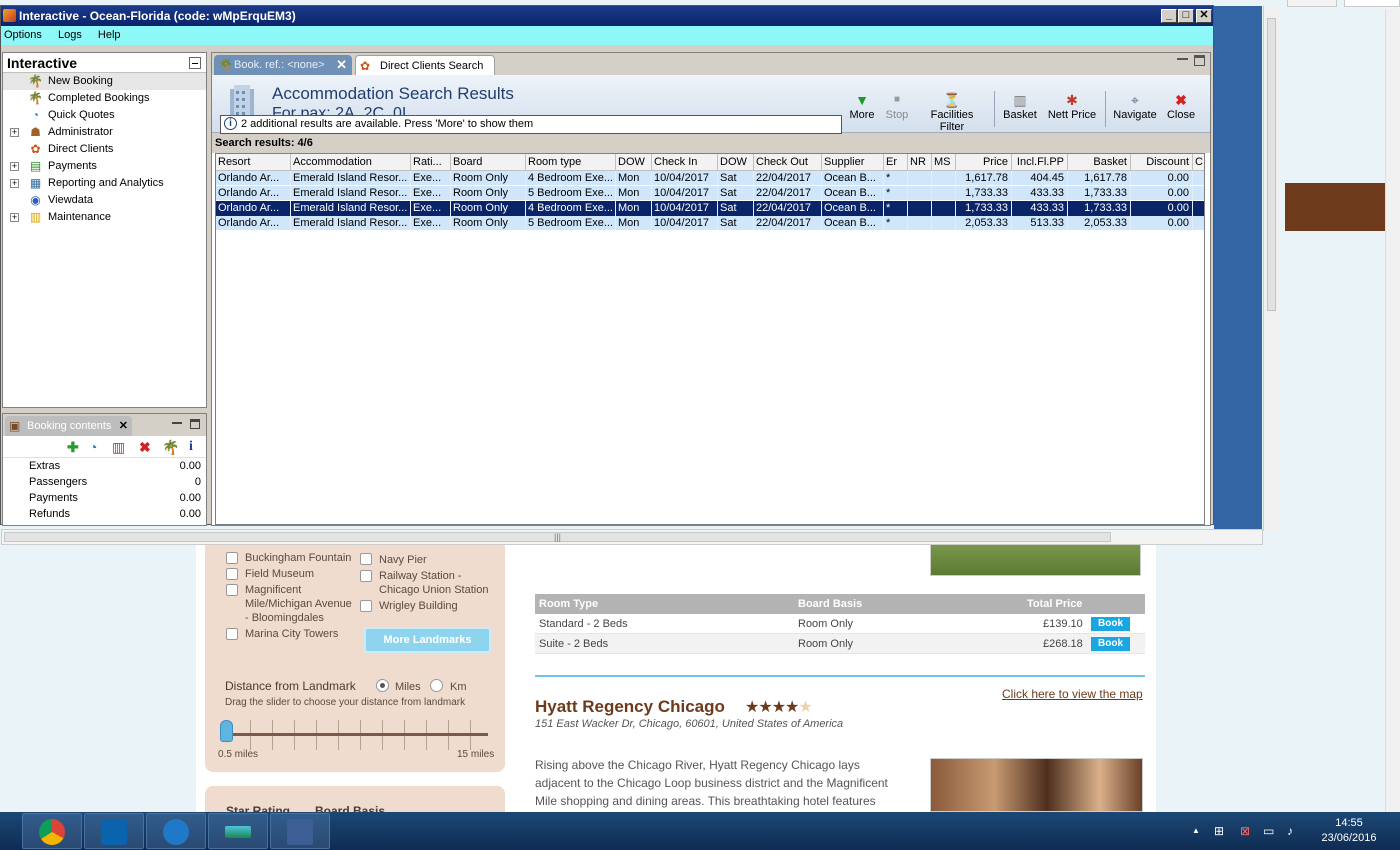 Image resolution: width=1400 pixels, height=850 pixels. I want to click on tree-item-direct-clients: ✿ Direct Clients, so click(104, 149).